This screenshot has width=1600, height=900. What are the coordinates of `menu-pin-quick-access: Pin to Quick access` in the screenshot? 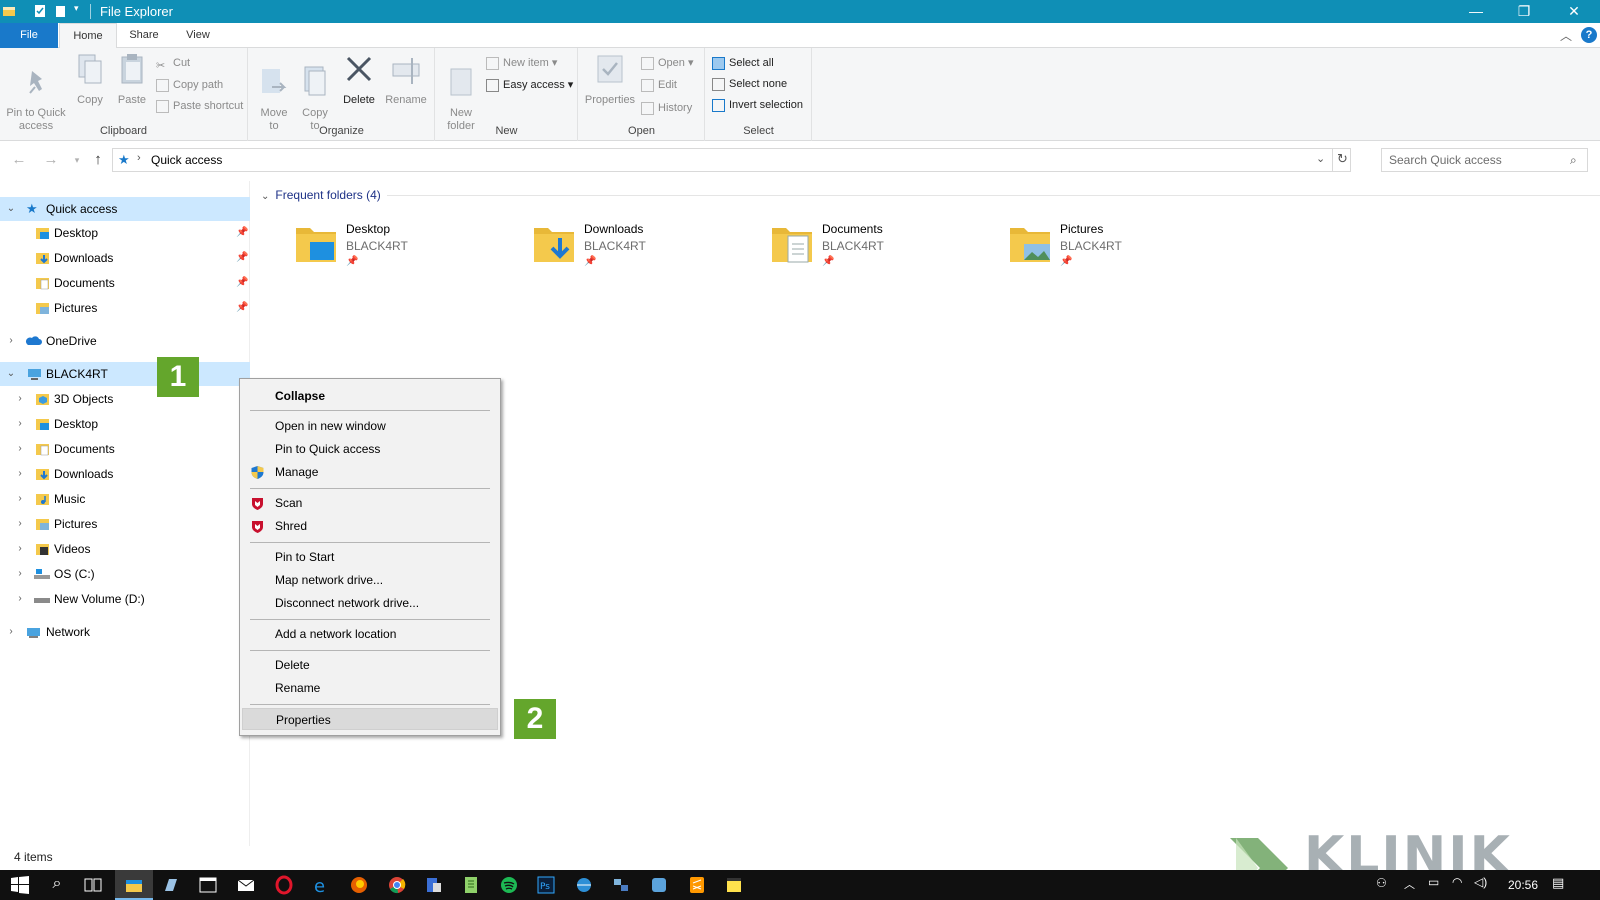 It's located at (370, 449).